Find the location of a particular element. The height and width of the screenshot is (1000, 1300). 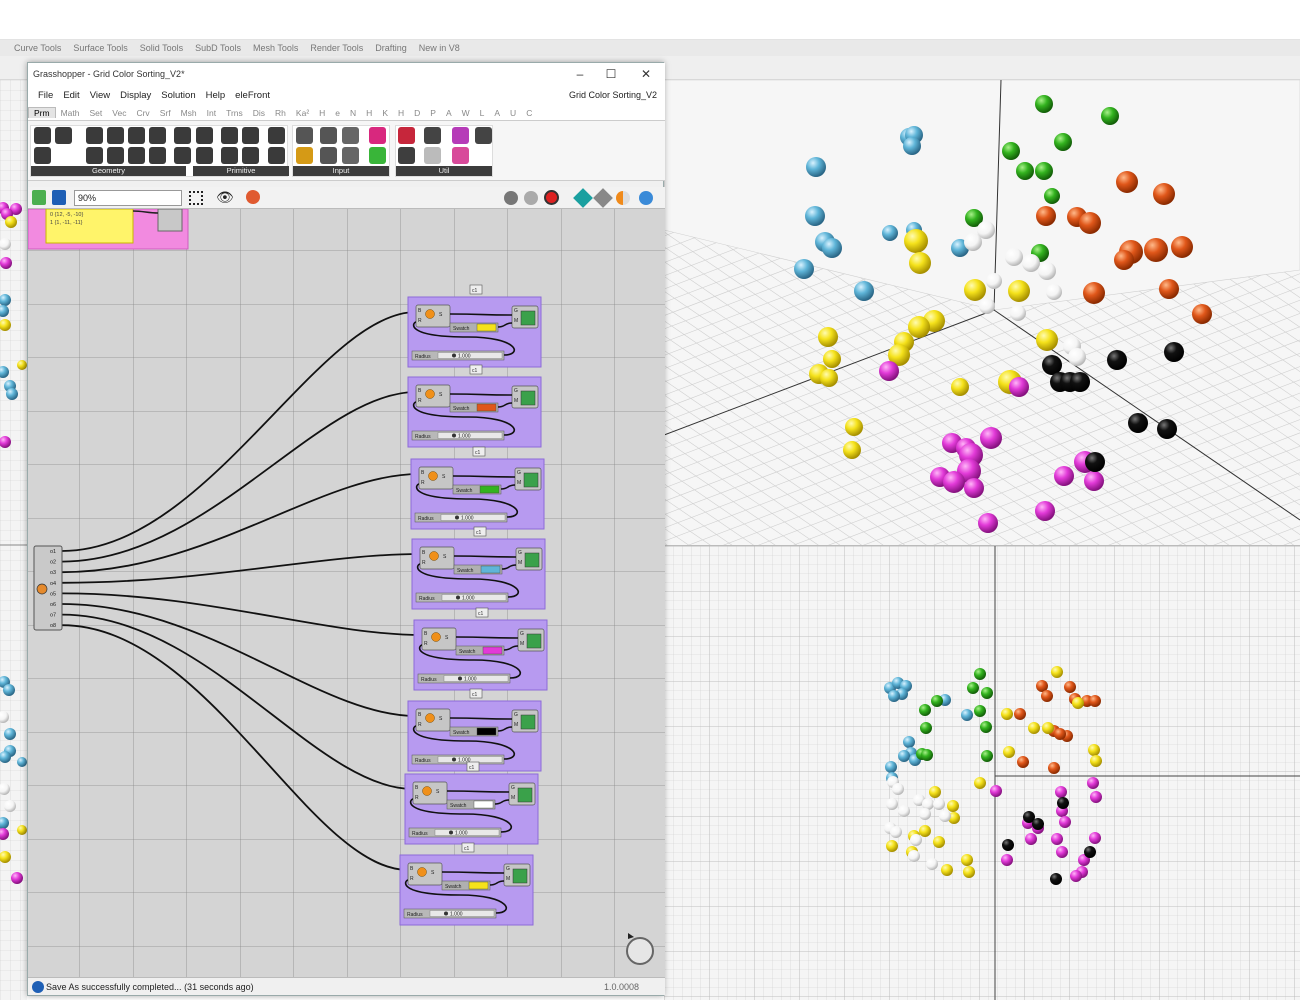

rhino-tab: Drafting is located at coordinates (391, 48).